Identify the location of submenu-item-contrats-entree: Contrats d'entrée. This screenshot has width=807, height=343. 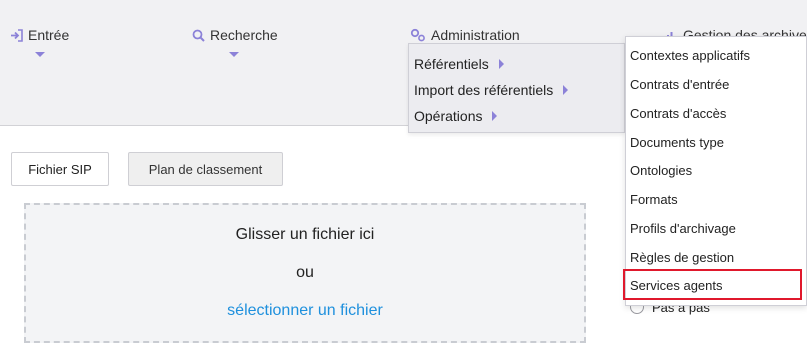
(679, 84).